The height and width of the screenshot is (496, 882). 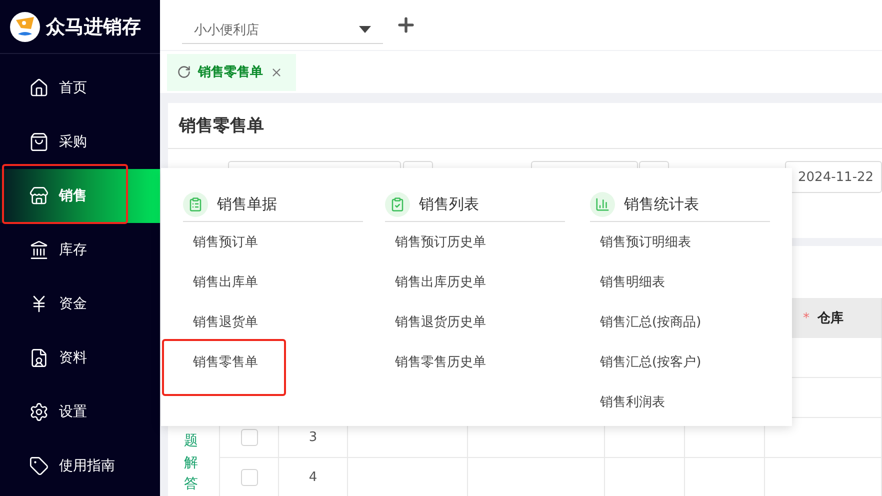 What do you see at coordinates (39, 358) in the screenshot?
I see `document-person-icon` at bounding box center [39, 358].